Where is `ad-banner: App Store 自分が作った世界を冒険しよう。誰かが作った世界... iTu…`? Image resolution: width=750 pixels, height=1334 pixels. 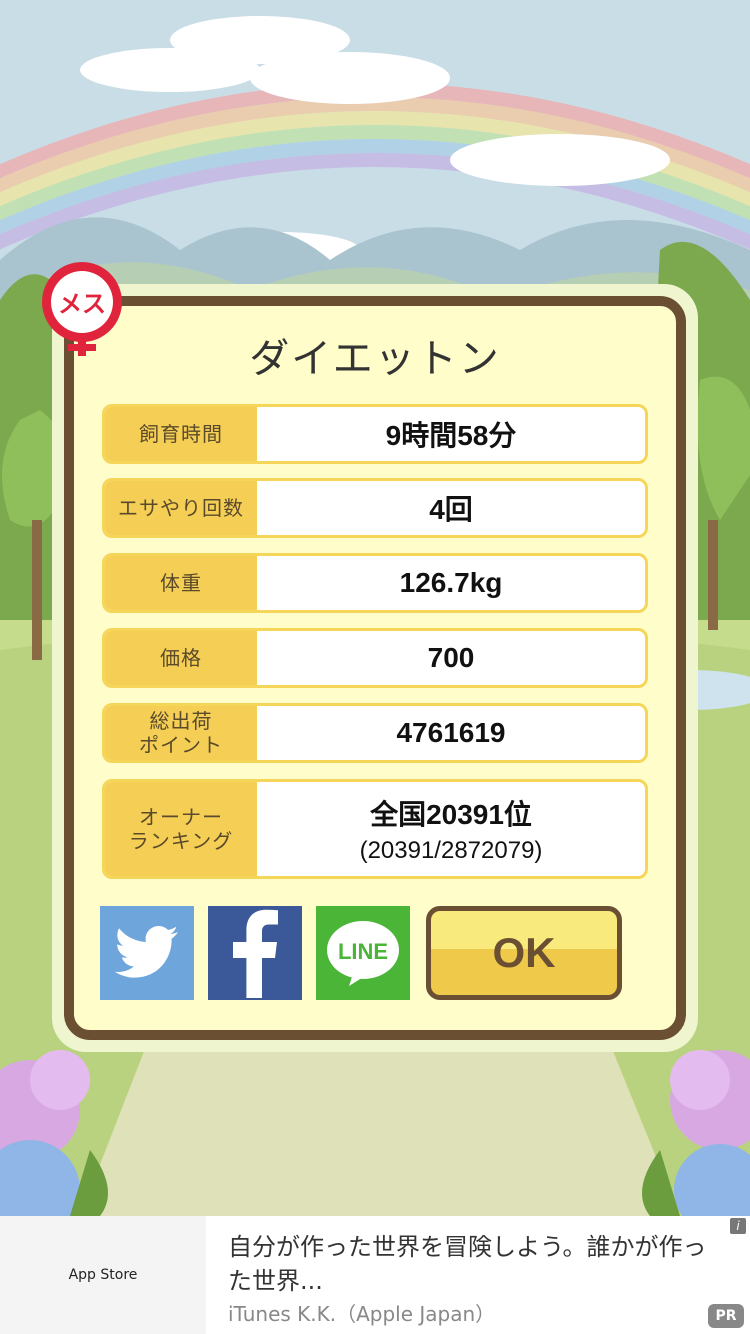
ad-banner: App Store 自分が作った世界を冒険しよう。誰かが作った世界... iTu… is located at coordinates (375, 1275).